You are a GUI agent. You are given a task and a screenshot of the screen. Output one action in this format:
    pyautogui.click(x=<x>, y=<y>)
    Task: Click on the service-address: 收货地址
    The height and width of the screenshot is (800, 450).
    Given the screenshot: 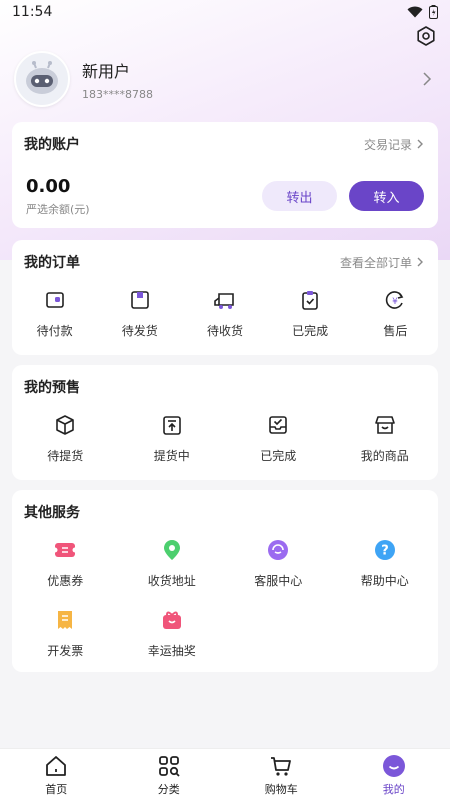 What is the action you would take?
    pyautogui.click(x=172, y=569)
    